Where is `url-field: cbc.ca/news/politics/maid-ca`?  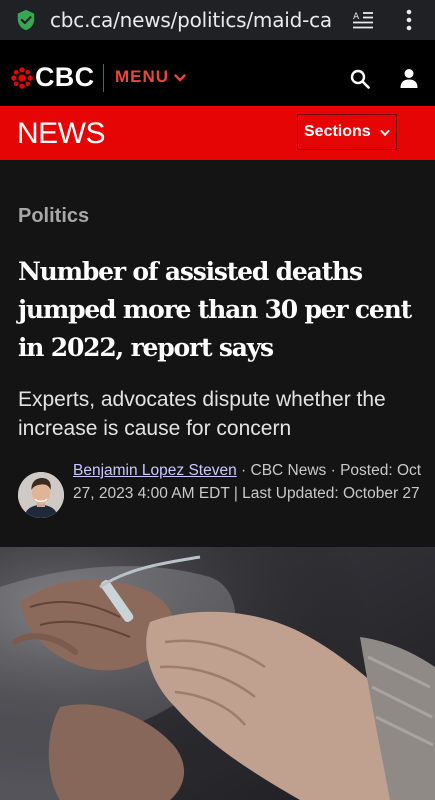
url-field: cbc.ca/news/politics/maid-ca is located at coordinates (195, 20).